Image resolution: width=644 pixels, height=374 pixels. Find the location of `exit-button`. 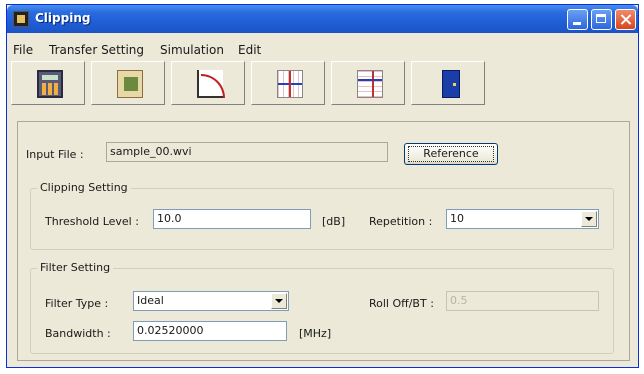

exit-button is located at coordinates (448, 83).